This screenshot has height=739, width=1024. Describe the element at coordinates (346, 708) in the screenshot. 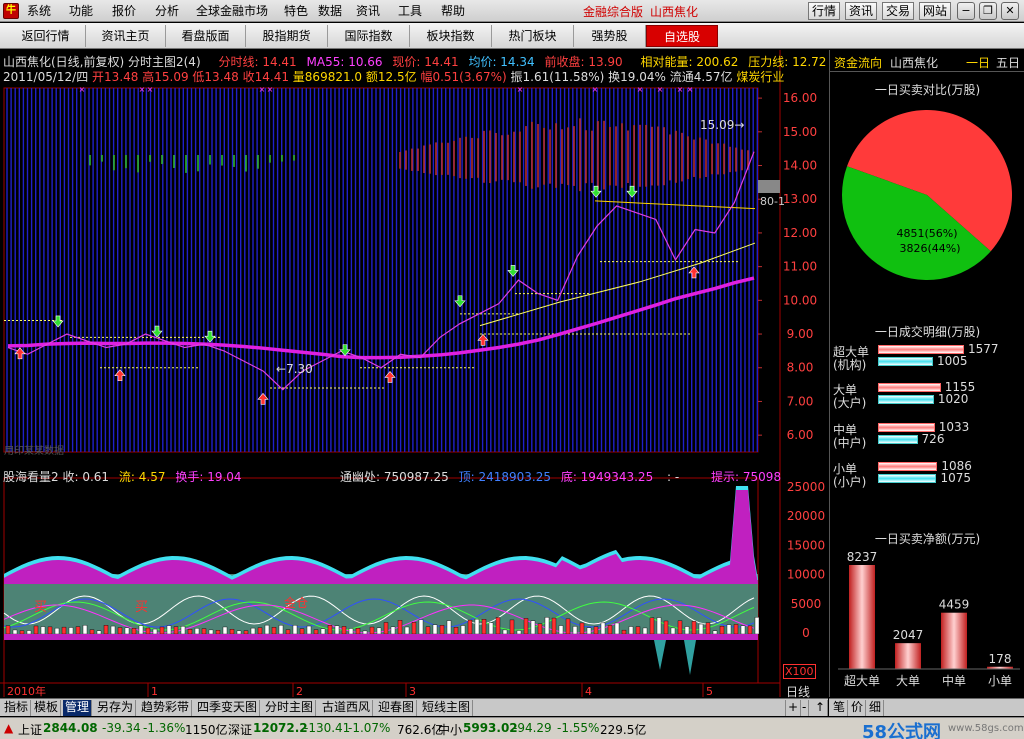

I see `btab-gudao-xifeng: 古道西风` at that location.